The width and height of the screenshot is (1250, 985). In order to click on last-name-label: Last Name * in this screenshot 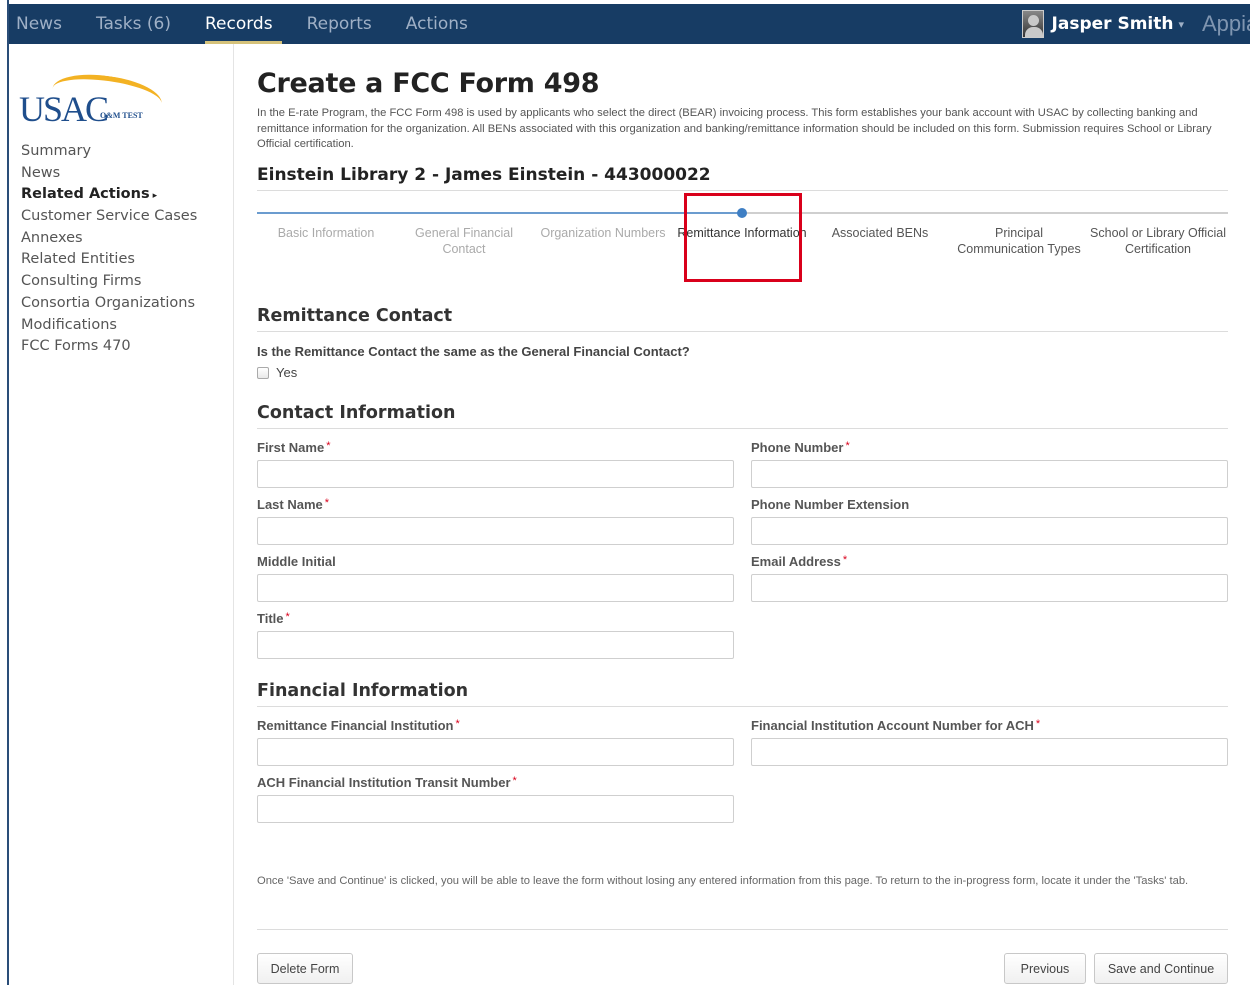, I will do `click(293, 504)`.